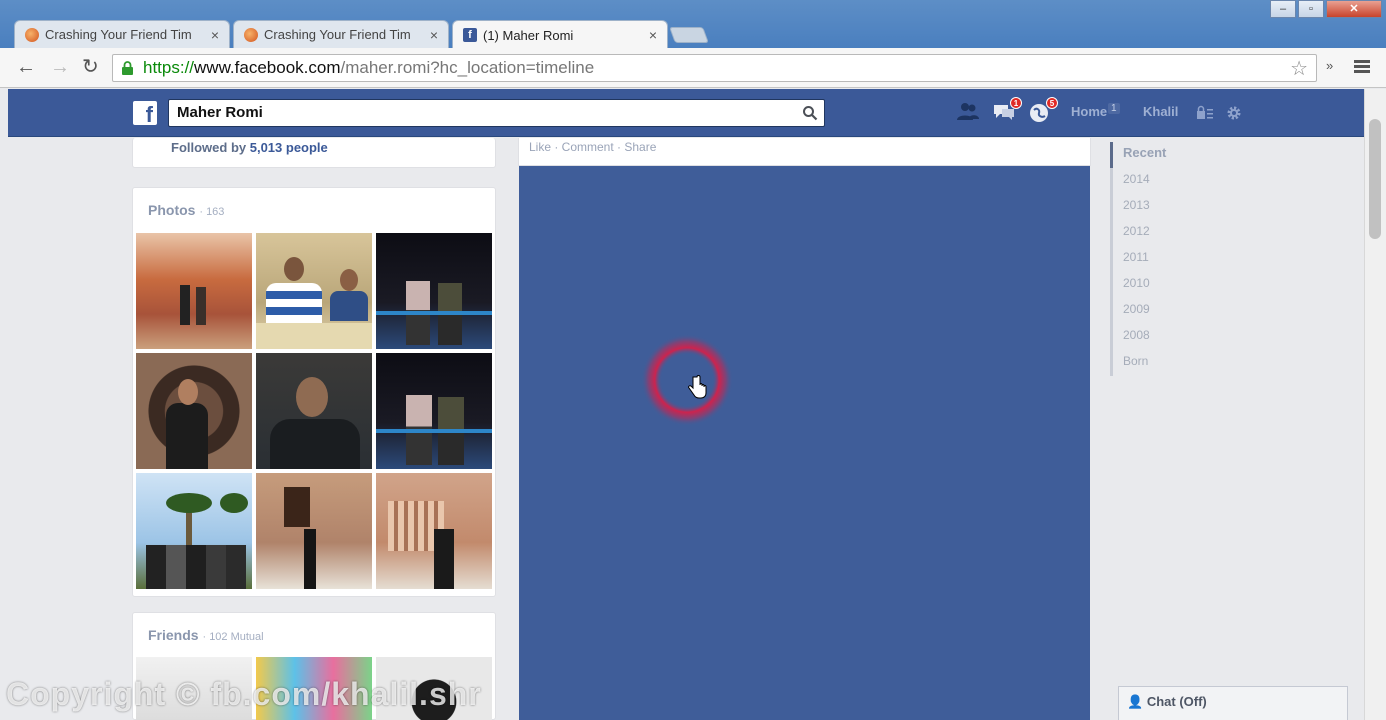  I want to click on url-path: /maher.romi?hc_location=timeline, so click(467, 67).